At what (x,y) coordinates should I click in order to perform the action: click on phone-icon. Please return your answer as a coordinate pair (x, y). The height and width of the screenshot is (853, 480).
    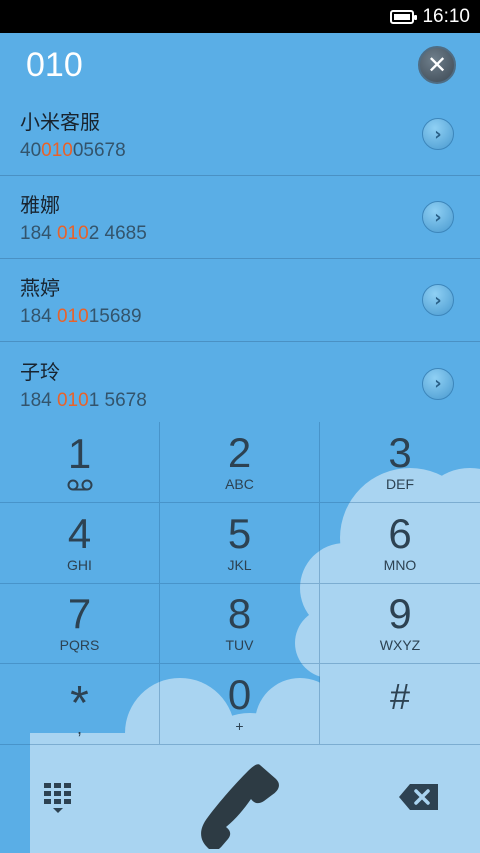
    Looking at the image, I should click on (244, 803).